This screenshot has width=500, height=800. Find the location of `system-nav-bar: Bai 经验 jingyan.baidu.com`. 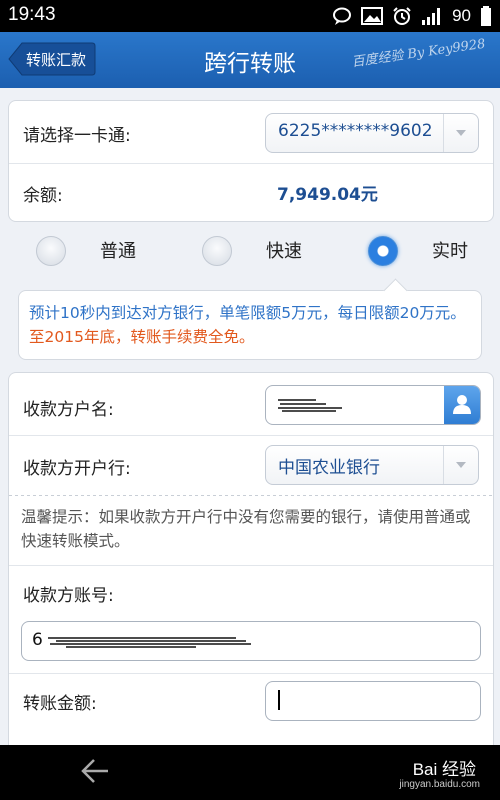

system-nav-bar: Bai 经验 jingyan.baidu.com is located at coordinates (250, 772).